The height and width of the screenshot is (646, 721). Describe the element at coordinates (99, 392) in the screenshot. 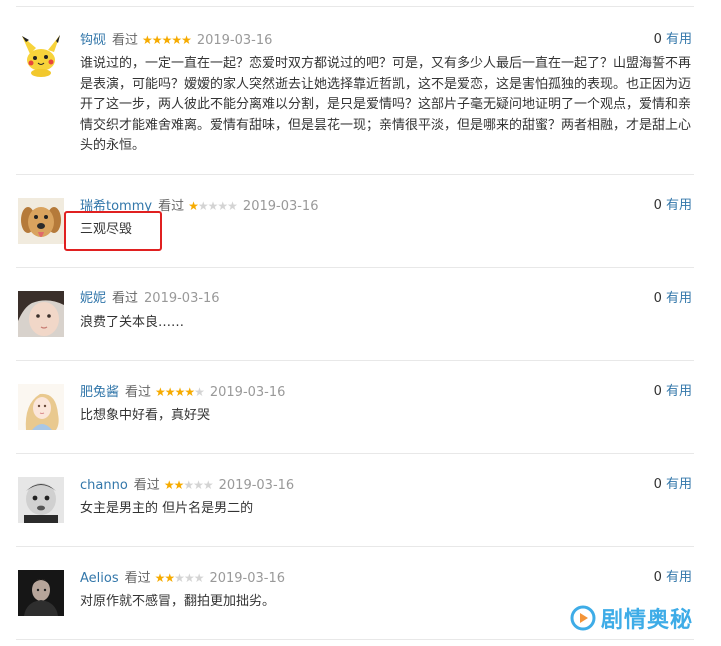

I see `username-link: 肥兔酱` at that location.